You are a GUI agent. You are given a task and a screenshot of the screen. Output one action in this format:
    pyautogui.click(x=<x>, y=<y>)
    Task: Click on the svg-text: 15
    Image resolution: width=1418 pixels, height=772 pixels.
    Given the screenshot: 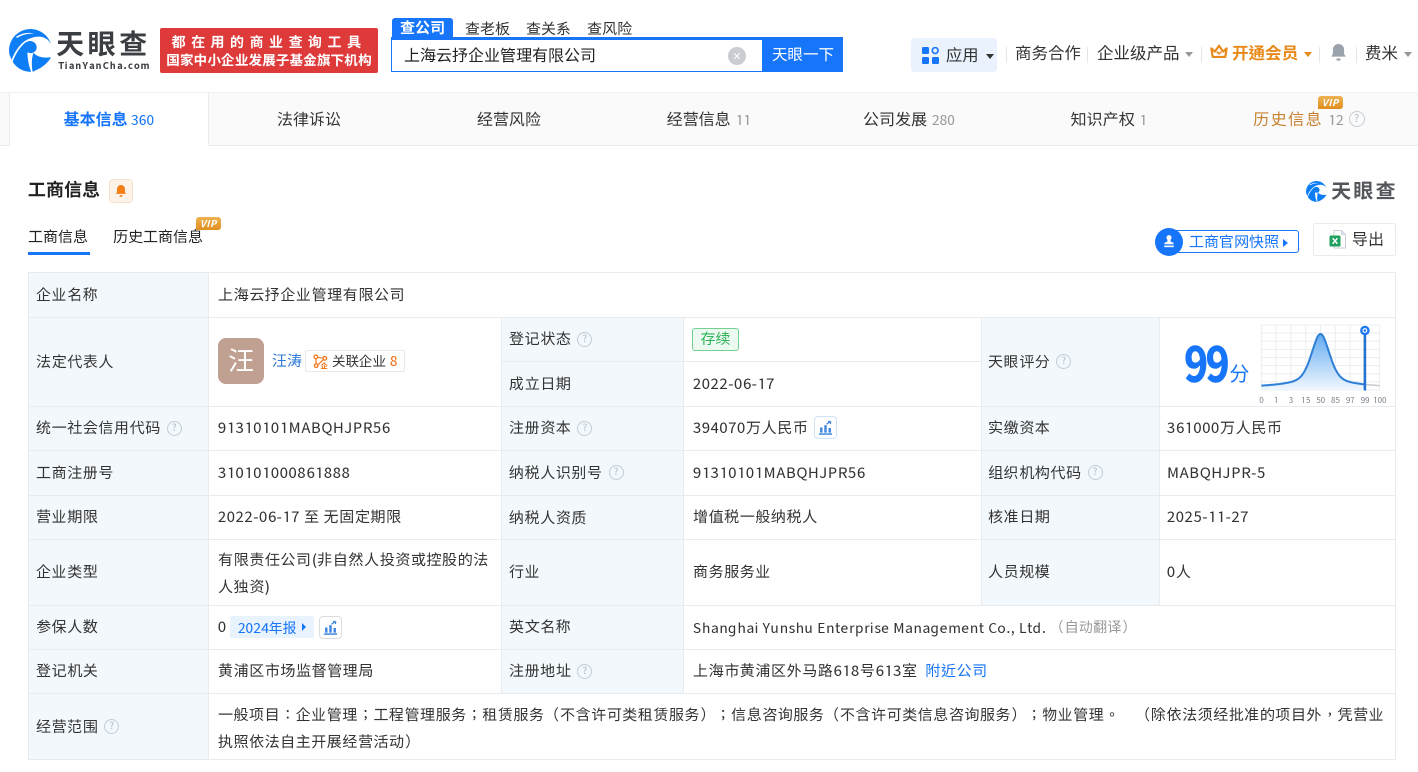 What is the action you would take?
    pyautogui.click(x=1305, y=400)
    